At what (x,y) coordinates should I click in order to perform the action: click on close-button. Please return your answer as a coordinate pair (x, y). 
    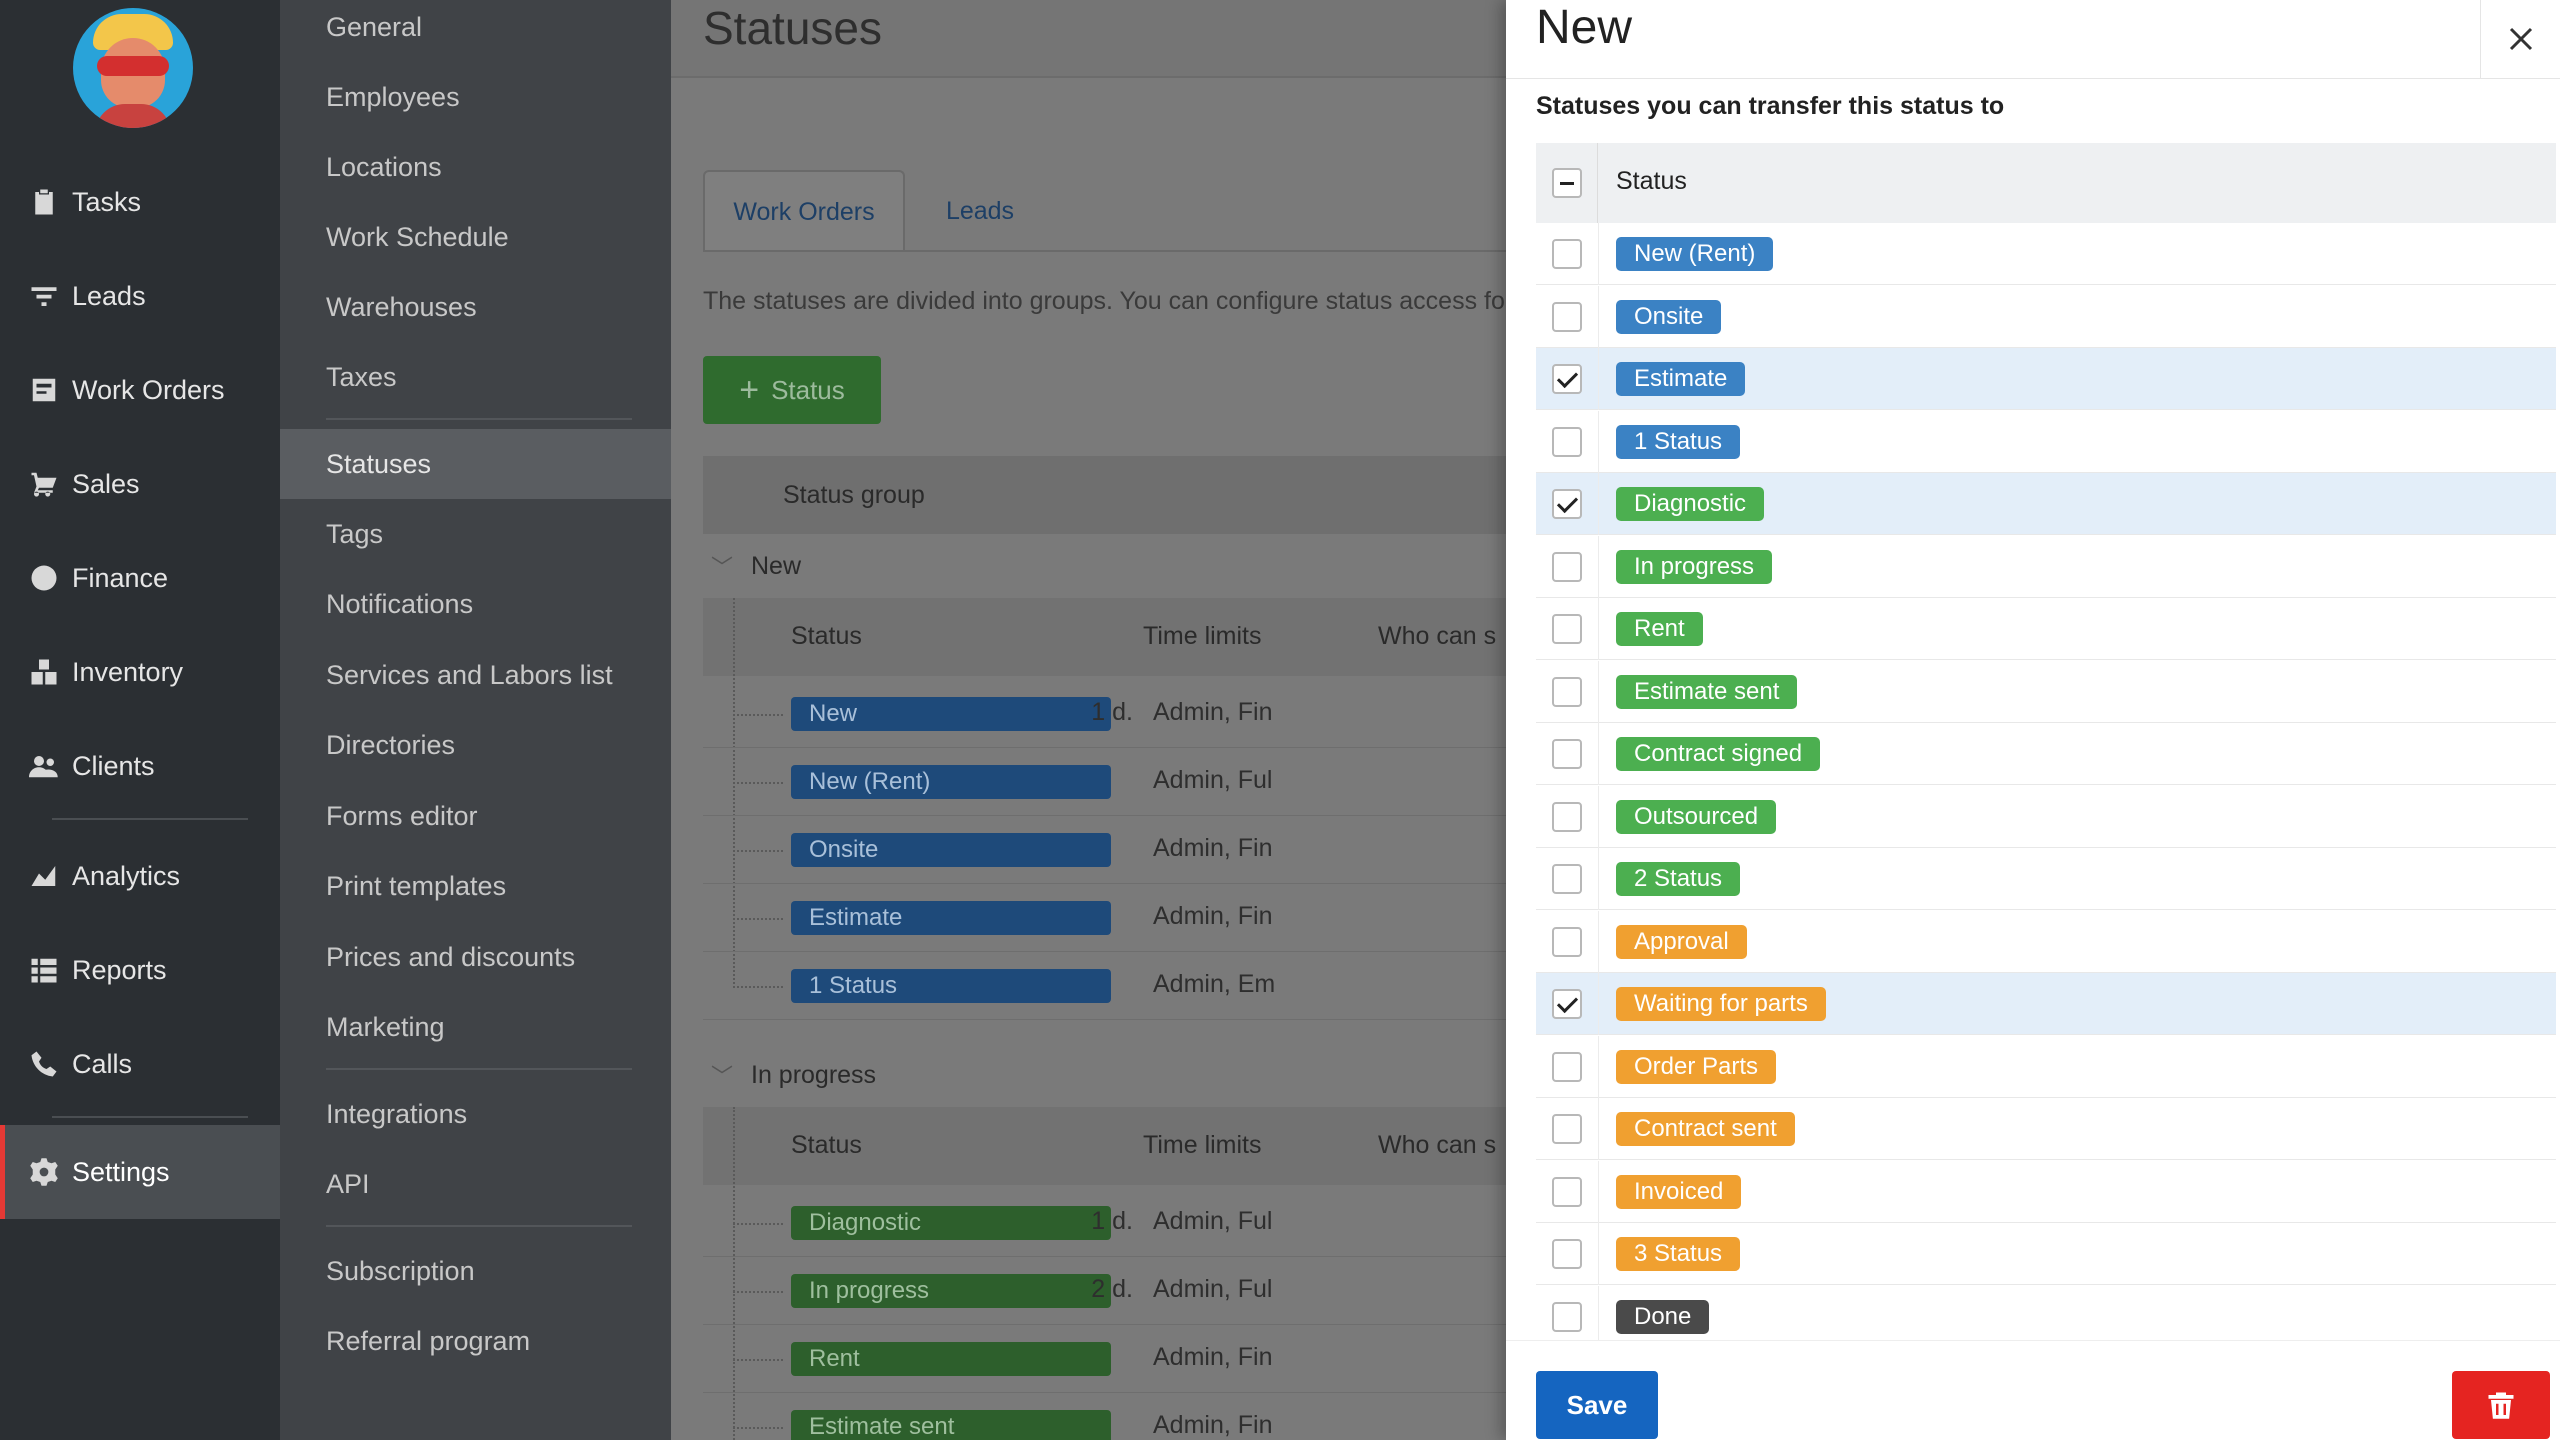
    Looking at the image, I should click on (2520, 39).